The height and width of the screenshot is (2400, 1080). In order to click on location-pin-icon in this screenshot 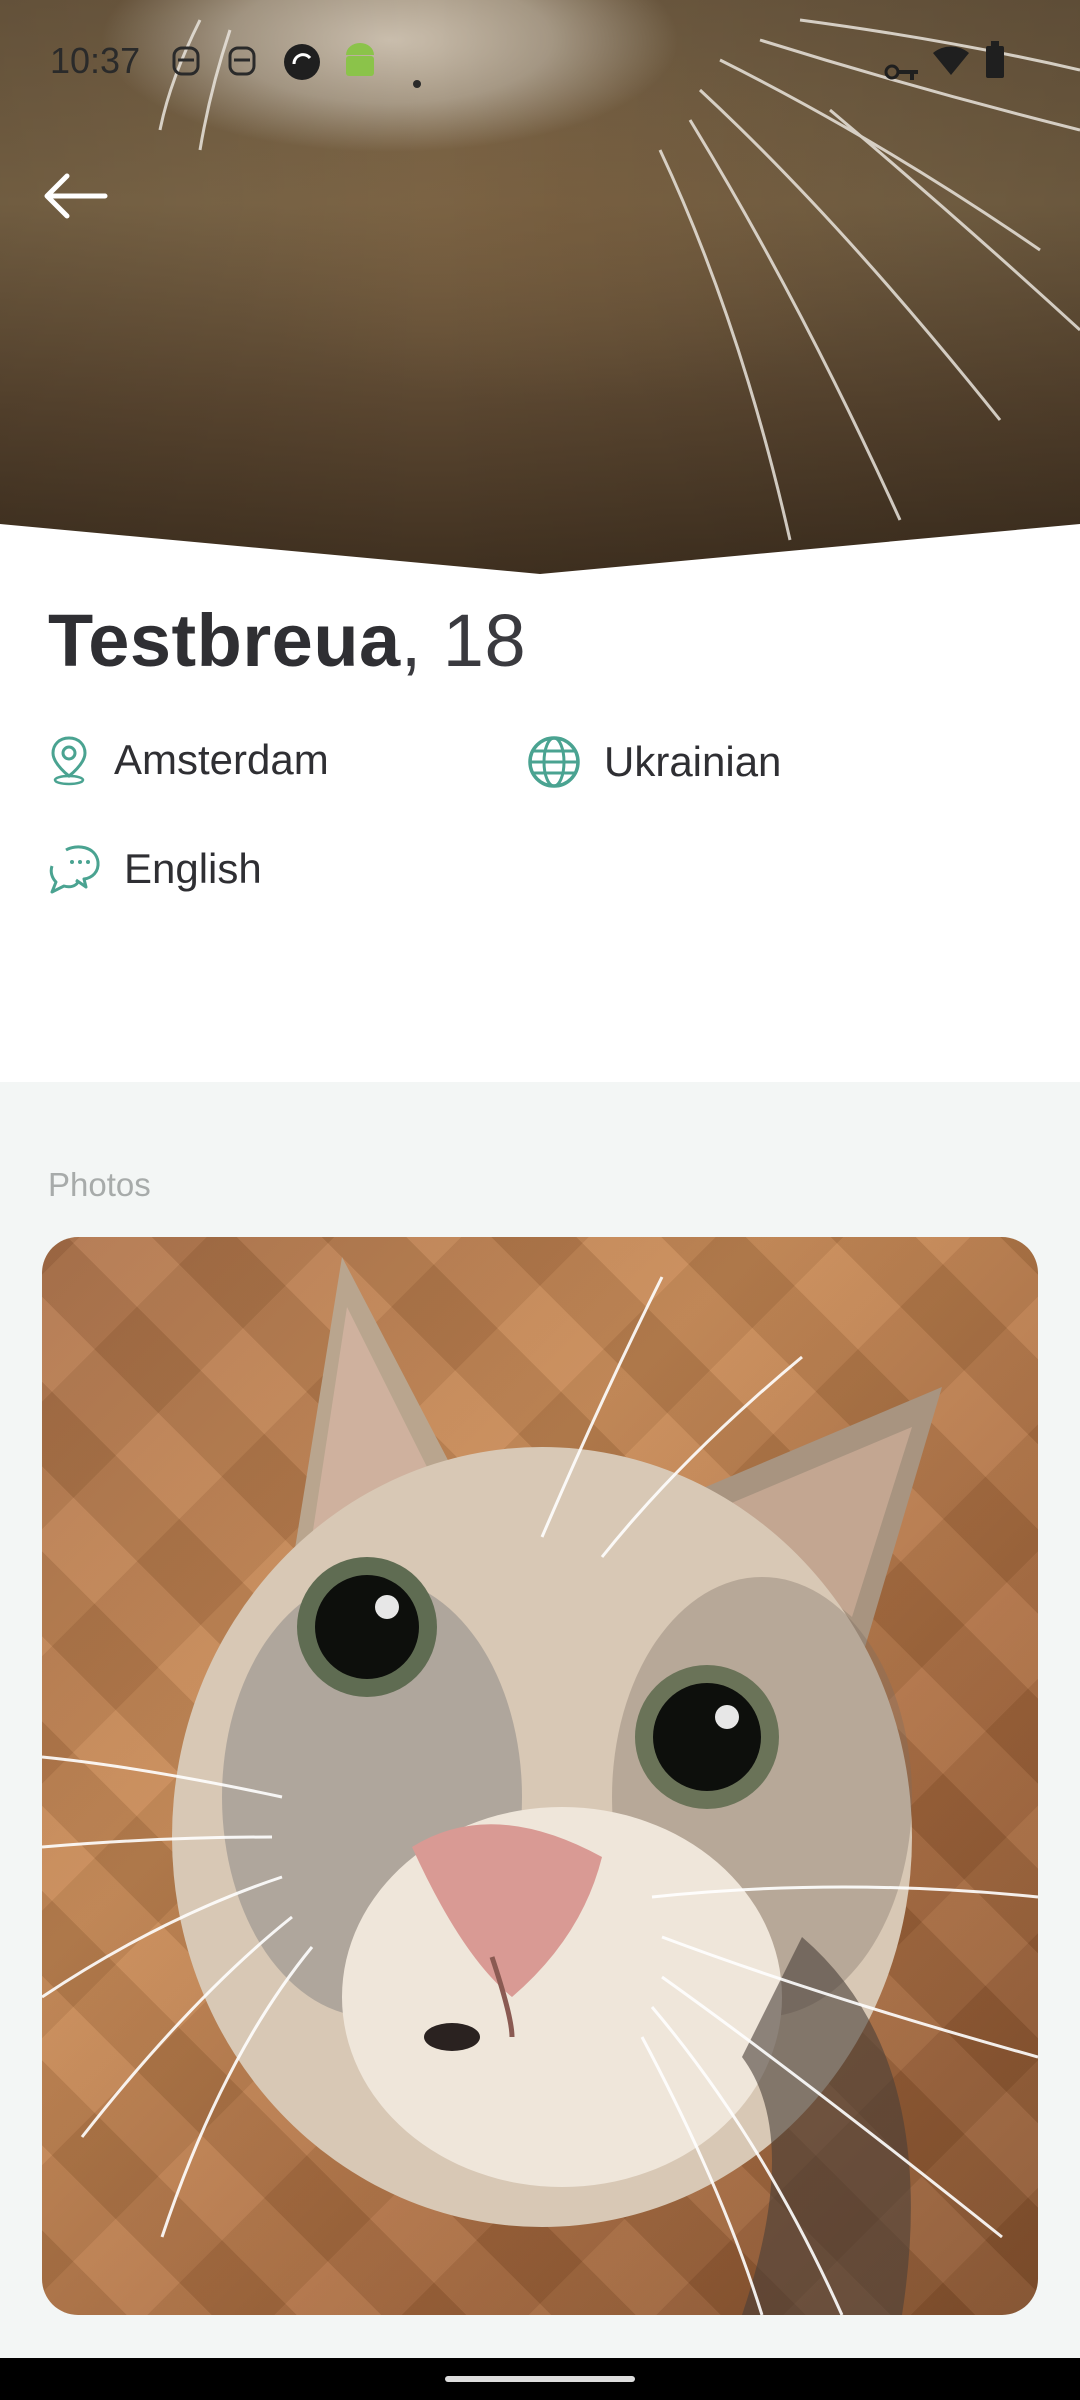, I will do `click(69, 761)`.